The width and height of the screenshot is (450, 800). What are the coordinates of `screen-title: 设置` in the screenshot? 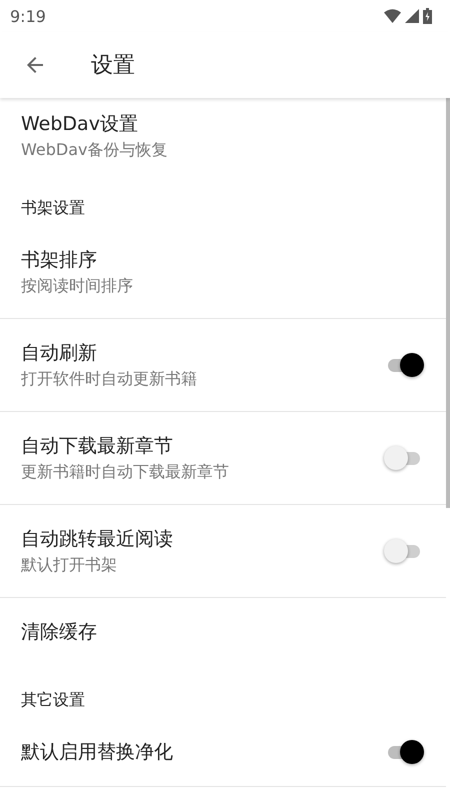 It's located at (113, 66).